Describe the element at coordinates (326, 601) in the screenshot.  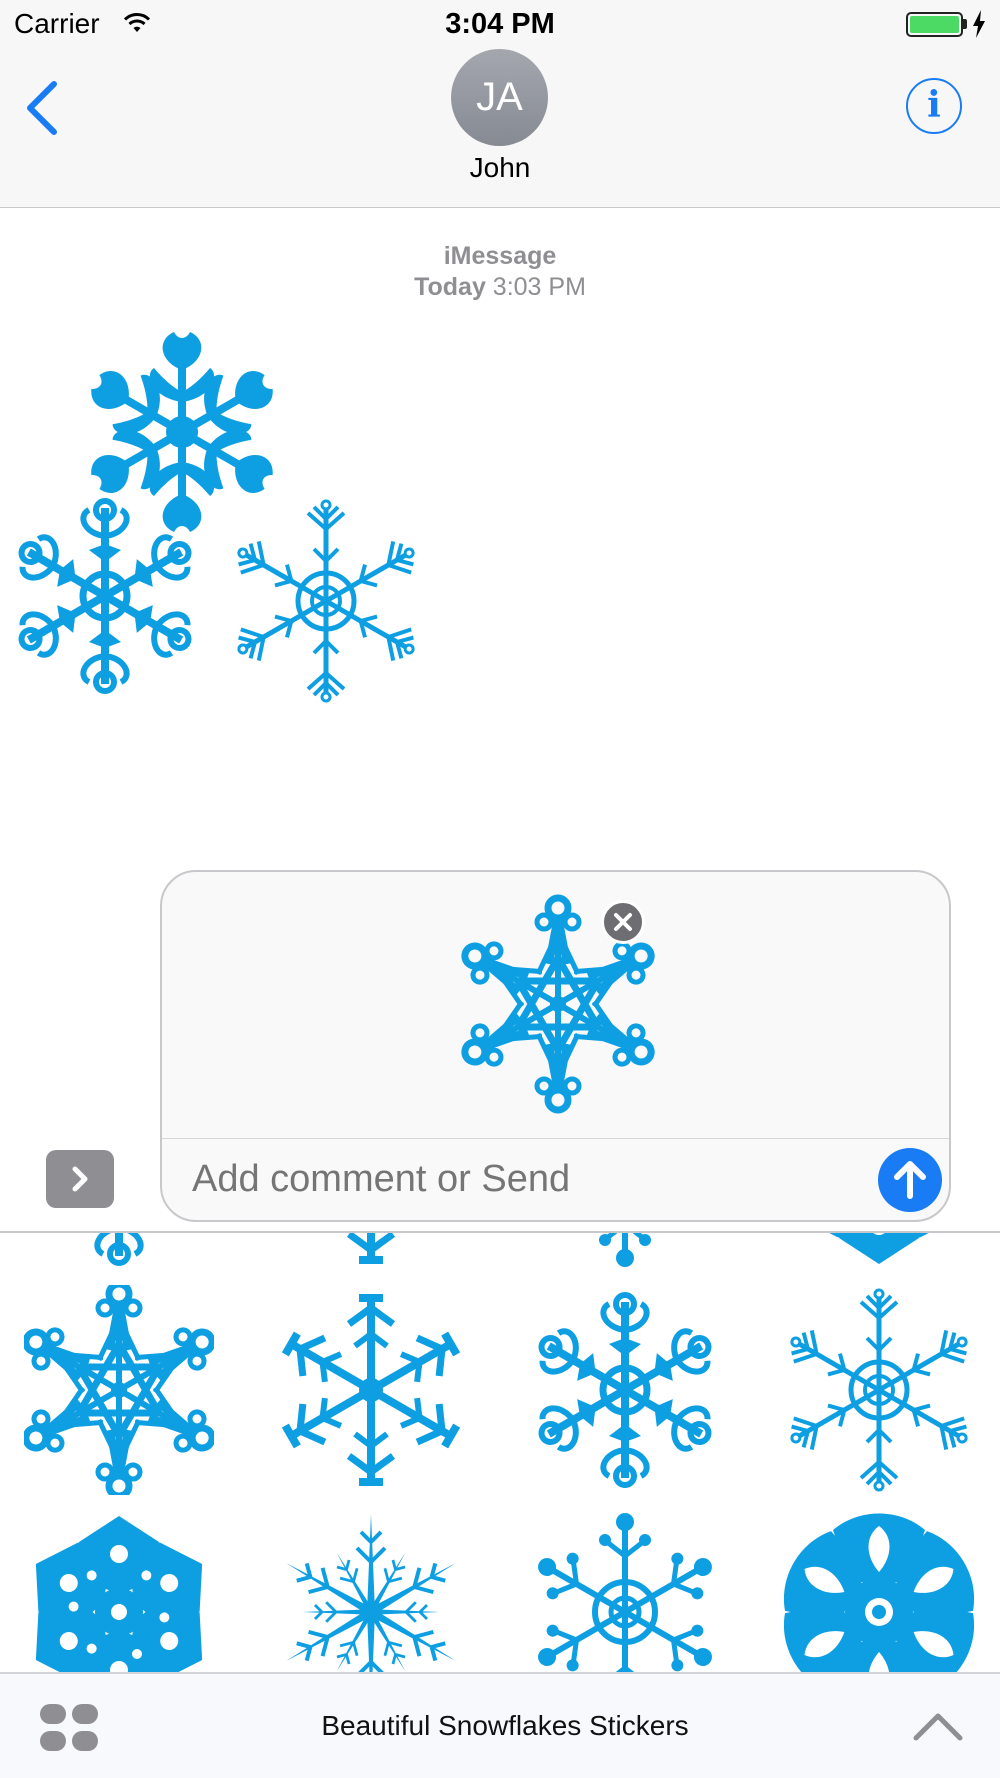
I see `sent-sticker-ring-snowflake` at that location.